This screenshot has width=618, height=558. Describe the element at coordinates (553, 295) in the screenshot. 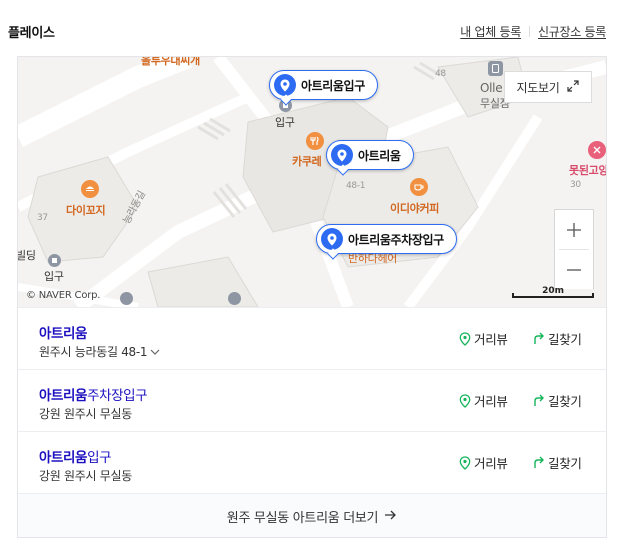

I see `scale-line` at that location.